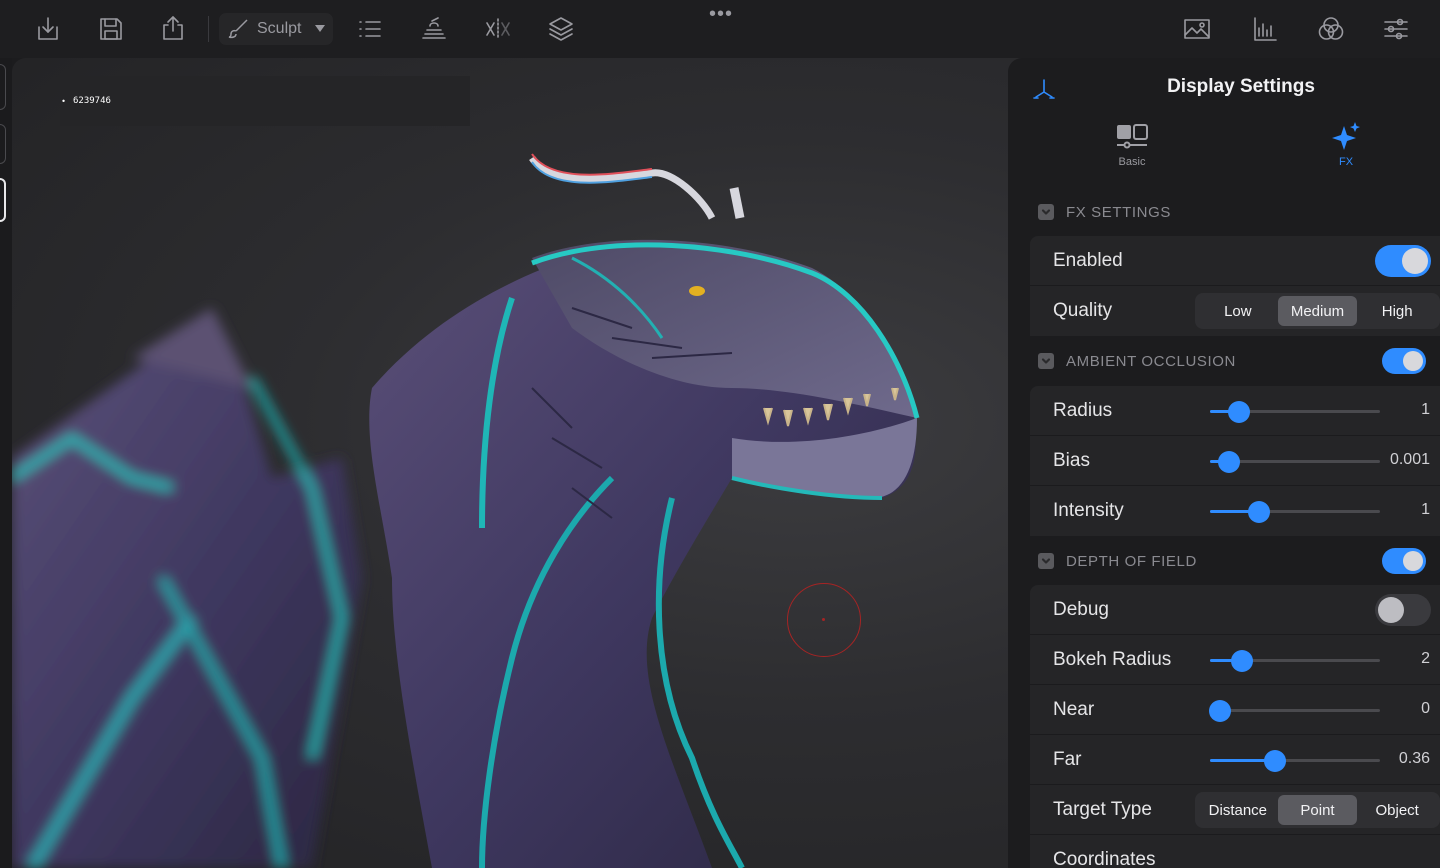 This screenshot has width=1440, height=868. I want to click on sliders-button, so click(1396, 29).